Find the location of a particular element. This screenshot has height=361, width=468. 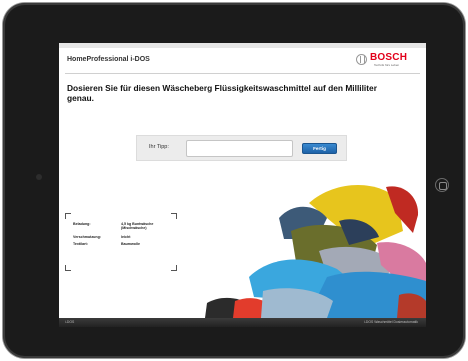

footer-right-text: i-DOS Waschmittel Dosierautomatik is located at coordinates (391, 322).